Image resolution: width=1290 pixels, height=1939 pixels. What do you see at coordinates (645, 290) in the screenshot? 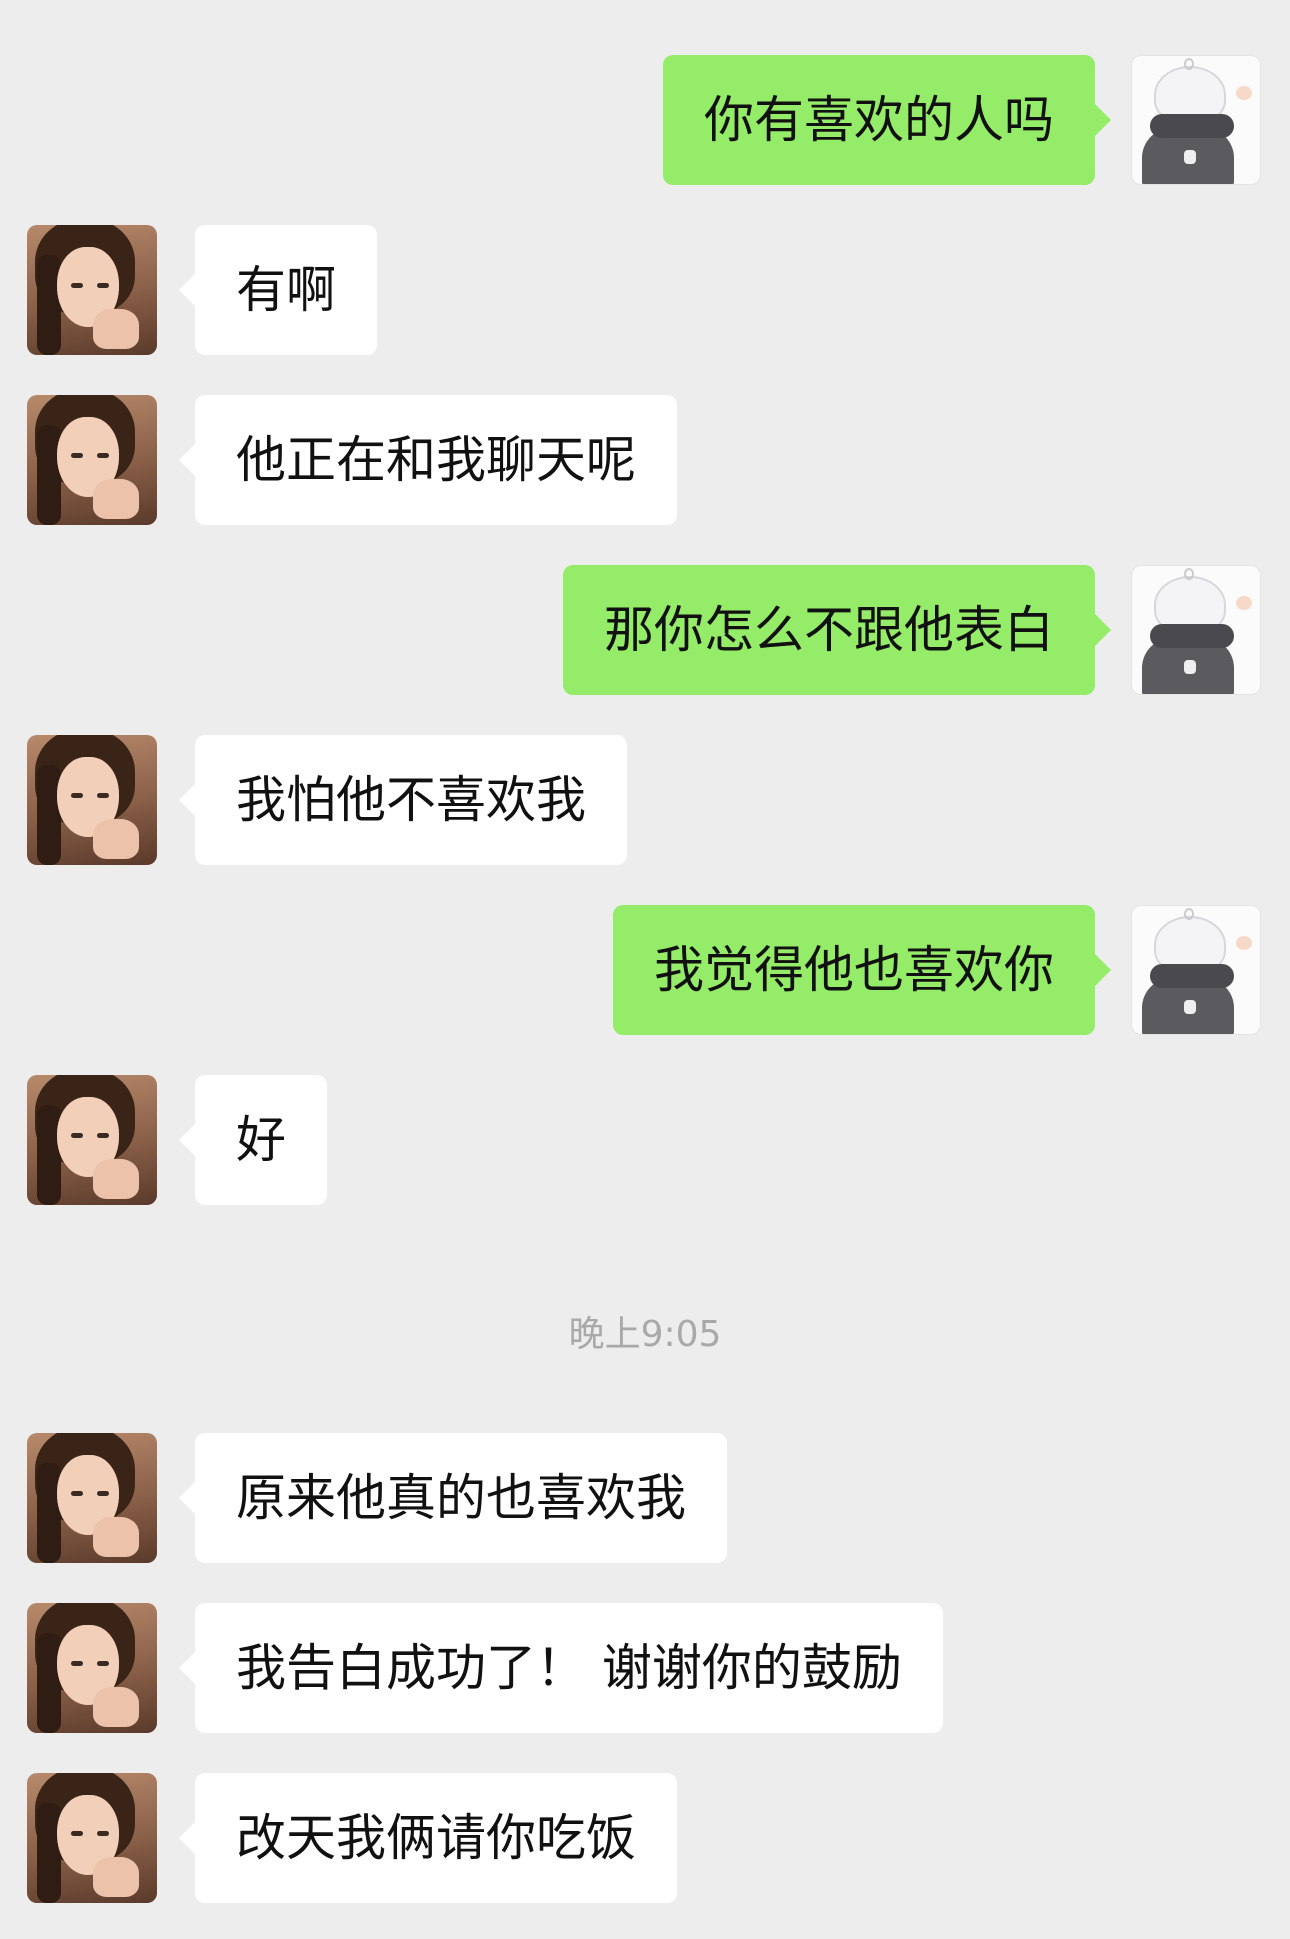
I see `message-row-incoming: 有啊` at bounding box center [645, 290].